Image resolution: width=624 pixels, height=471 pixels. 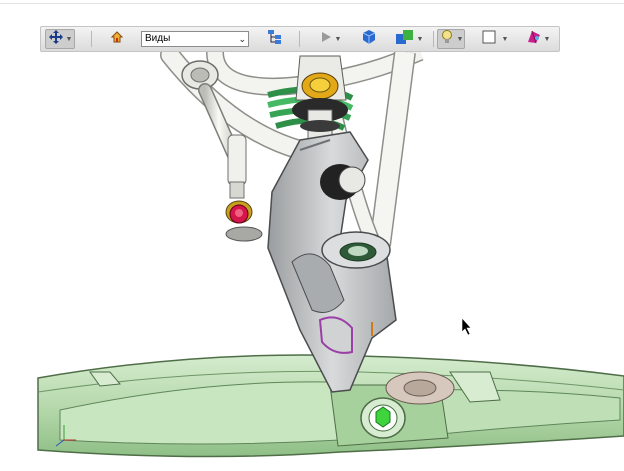 What do you see at coordinates (466, 326) in the screenshot?
I see `mouse-cursor-icon` at bounding box center [466, 326].